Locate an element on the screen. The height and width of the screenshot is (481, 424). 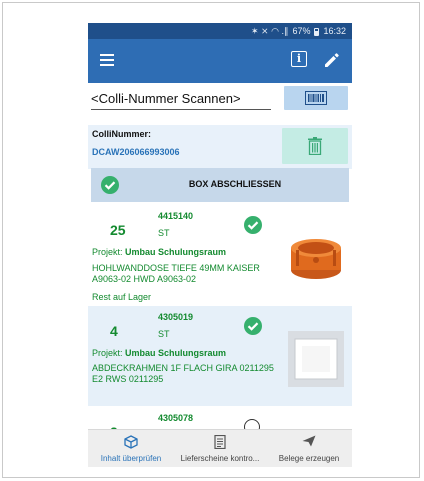
barcode-scan-button is located at coordinates (316, 98).